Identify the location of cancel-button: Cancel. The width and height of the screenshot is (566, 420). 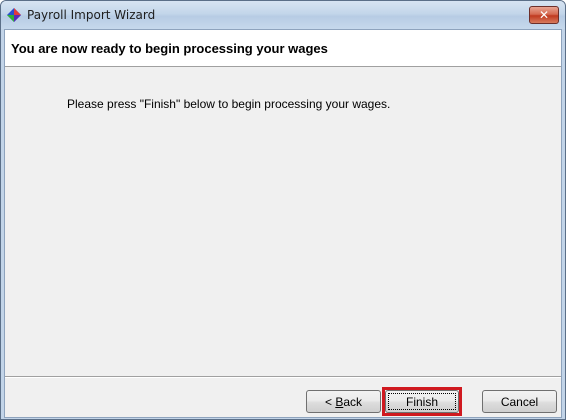
(519, 401).